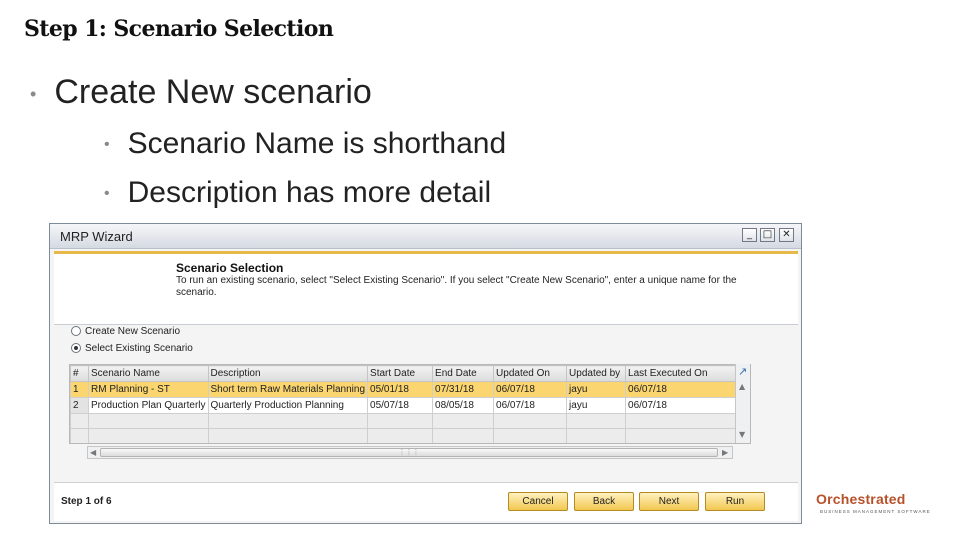 Image resolution: width=960 pixels, height=540 pixels. What do you see at coordinates (213, 92) in the screenshot?
I see `bullet-text: Create New scenario` at bounding box center [213, 92].